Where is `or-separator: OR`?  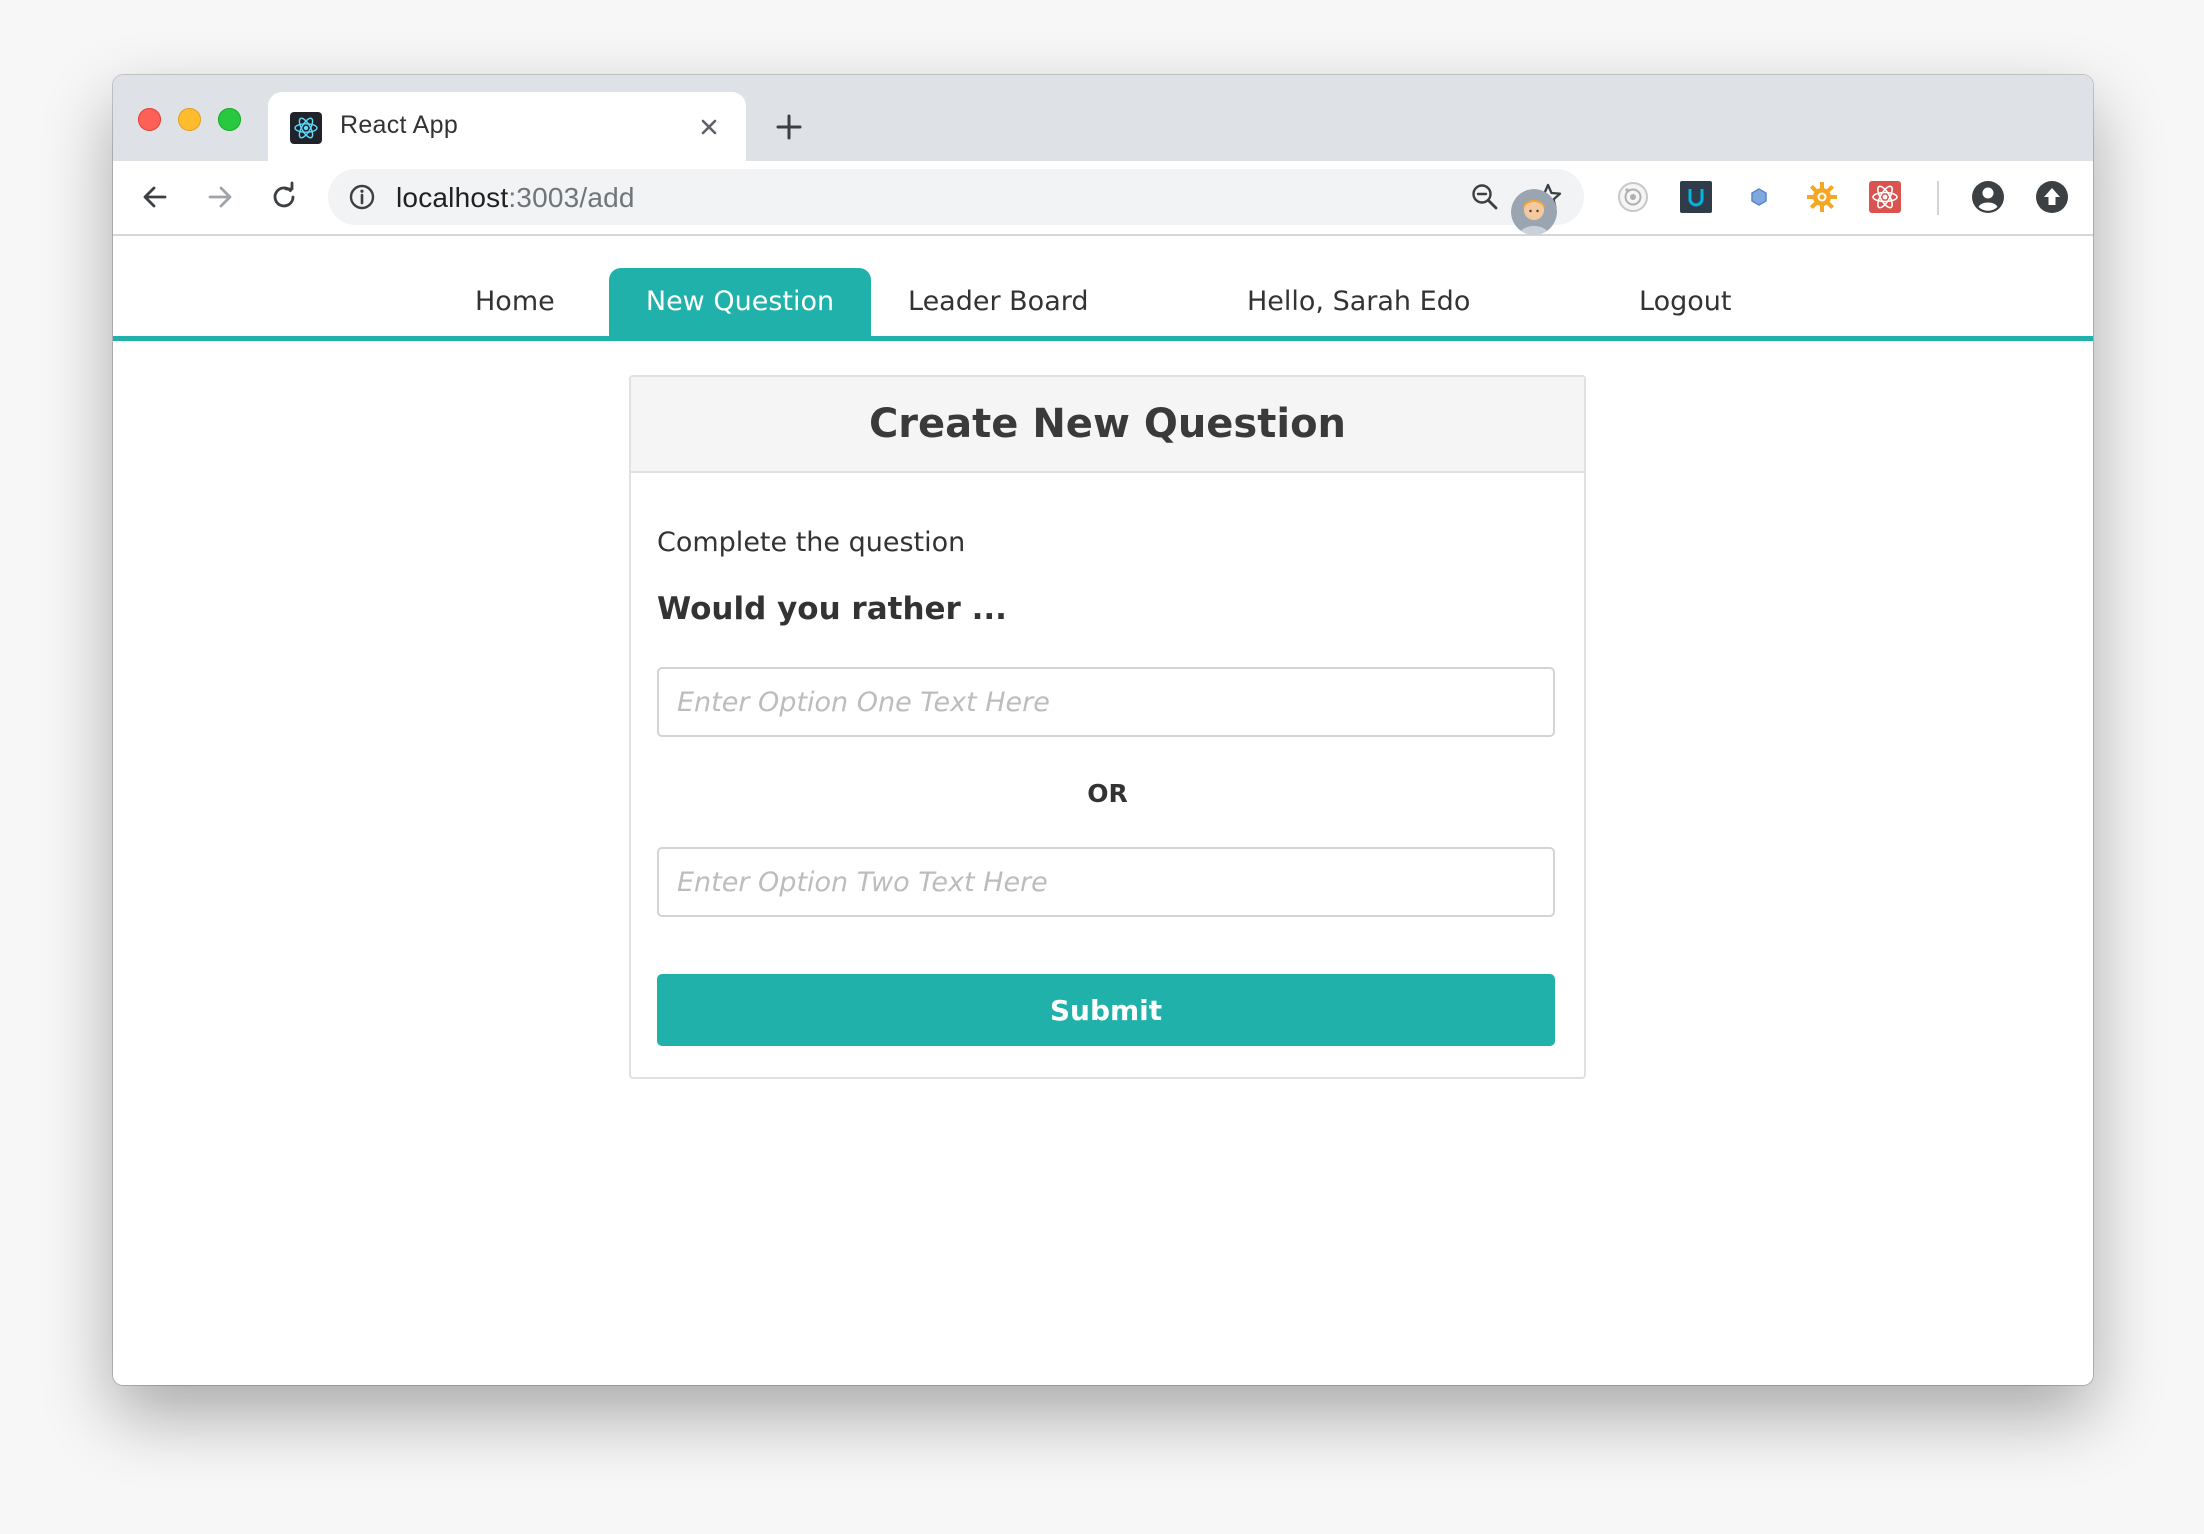
or-separator: OR is located at coordinates (1107, 793).